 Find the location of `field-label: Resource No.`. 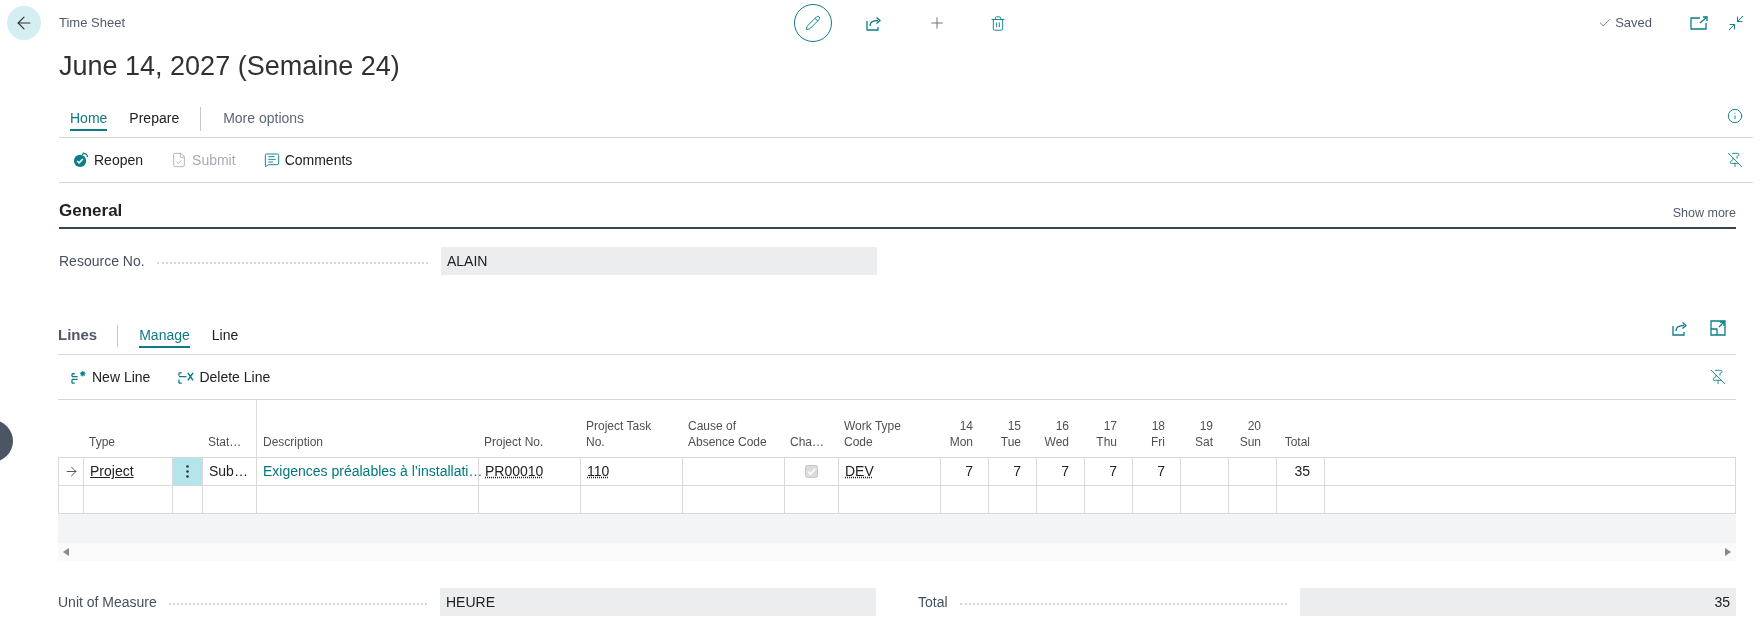

field-label: Resource No. is located at coordinates (102, 261).